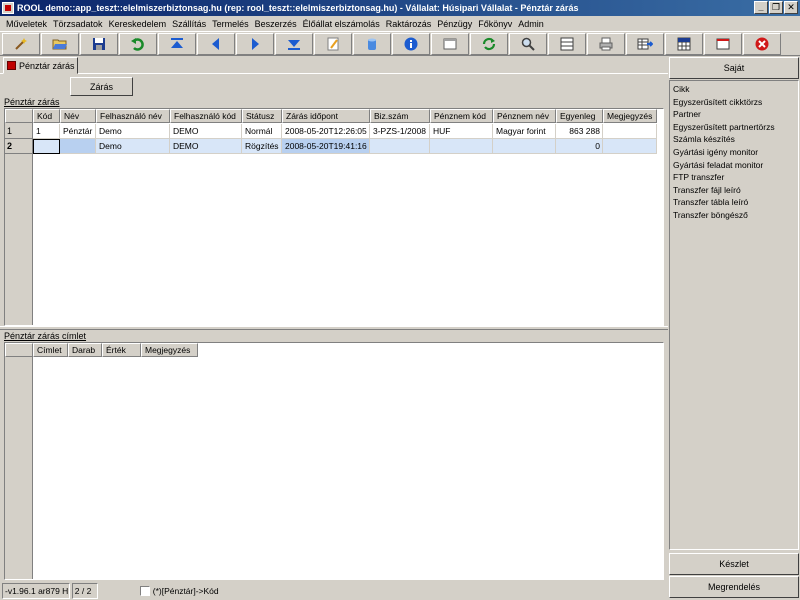 This screenshot has width=800, height=600. I want to click on next-record-button, so click(255, 44).